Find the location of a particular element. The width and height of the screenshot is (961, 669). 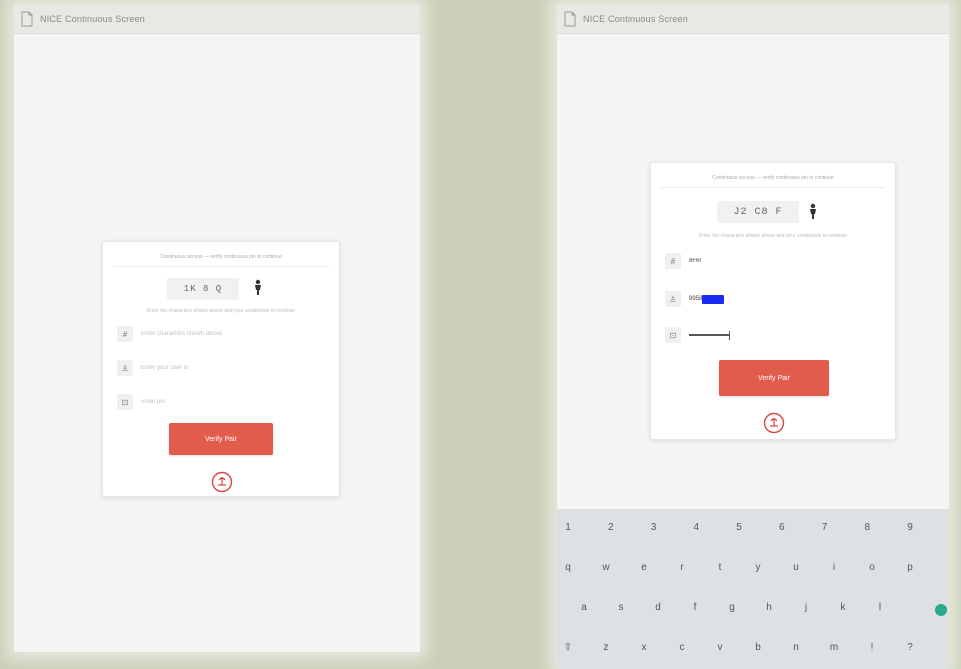

keyboard-digit-row: 1 2 3 4 5 6 7 8 9 is located at coordinates (739, 527).